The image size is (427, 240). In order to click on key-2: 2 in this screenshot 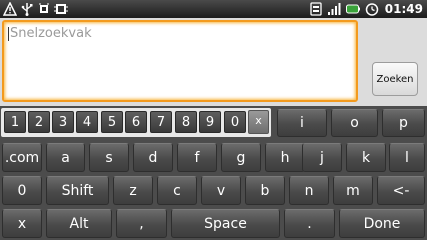, I will do `click(39, 122)`.